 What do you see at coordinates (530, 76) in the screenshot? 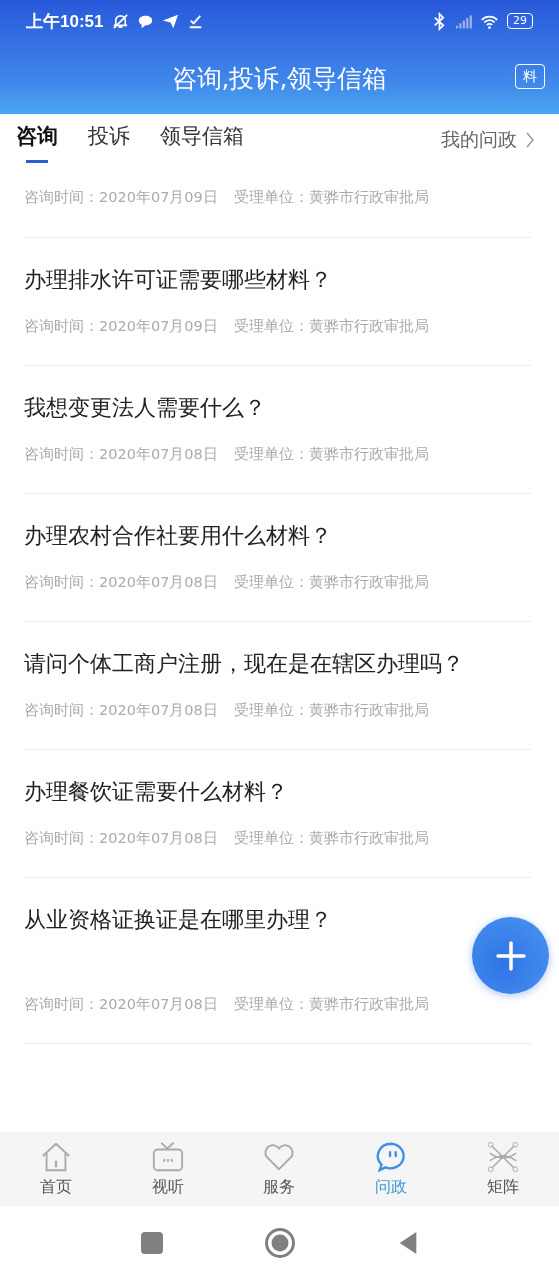
I see `materials-button: 料` at bounding box center [530, 76].